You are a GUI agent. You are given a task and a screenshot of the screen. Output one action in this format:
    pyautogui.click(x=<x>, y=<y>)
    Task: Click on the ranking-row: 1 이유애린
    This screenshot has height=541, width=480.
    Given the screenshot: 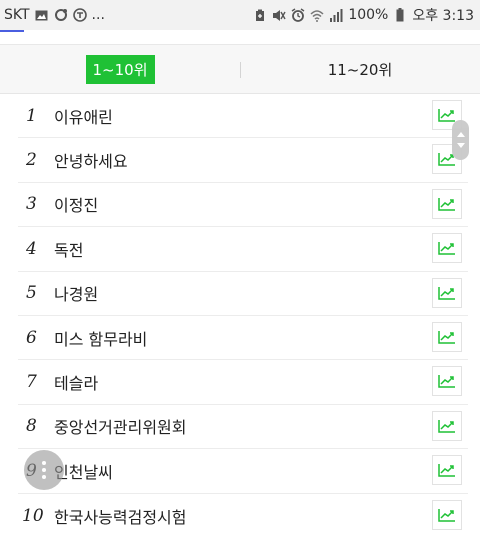 What is the action you would take?
    pyautogui.click(x=243, y=116)
    